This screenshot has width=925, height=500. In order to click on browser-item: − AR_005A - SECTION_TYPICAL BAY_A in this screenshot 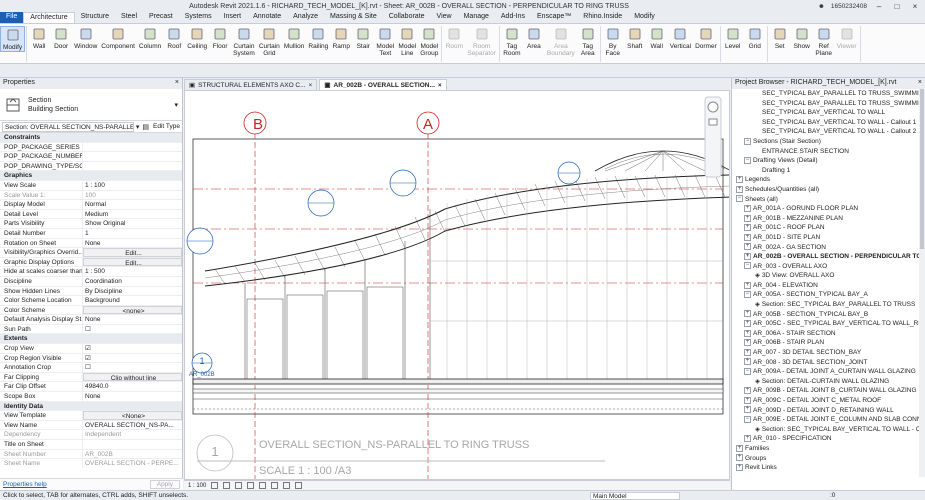, I will do `click(826, 295)`.